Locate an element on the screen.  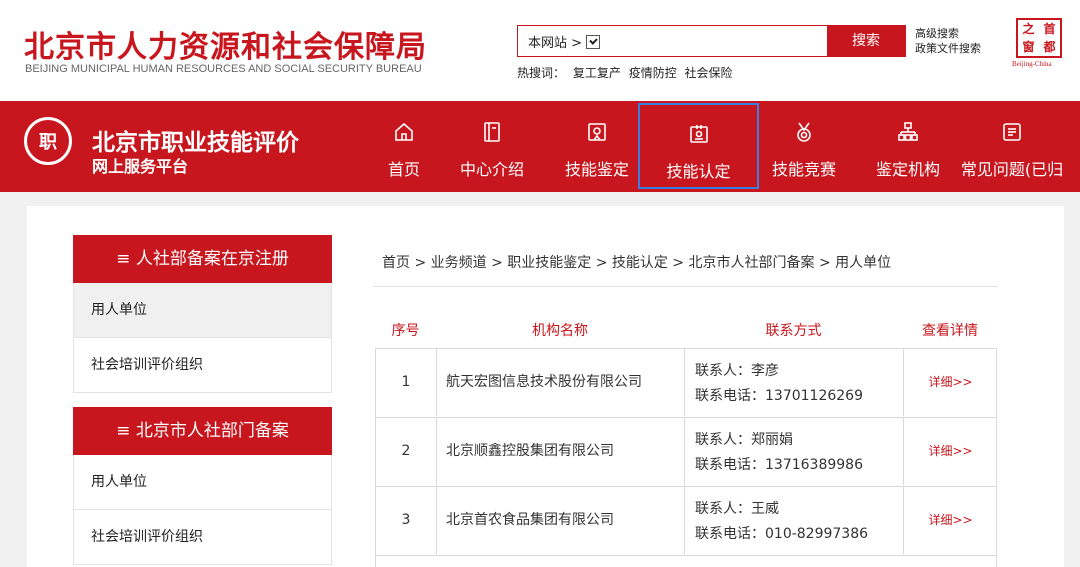
contact-person: 联系人：郑丽娟 is located at coordinates (744, 440).